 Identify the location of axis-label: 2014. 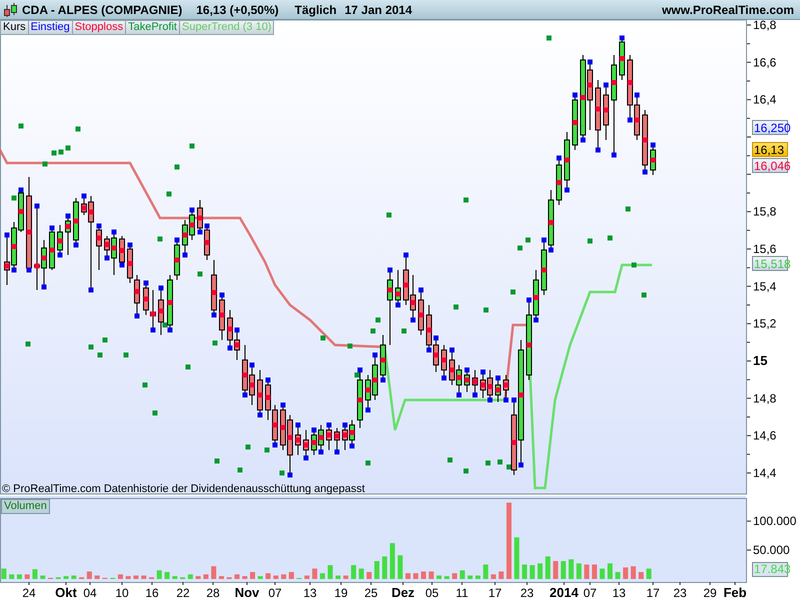
(564, 592).